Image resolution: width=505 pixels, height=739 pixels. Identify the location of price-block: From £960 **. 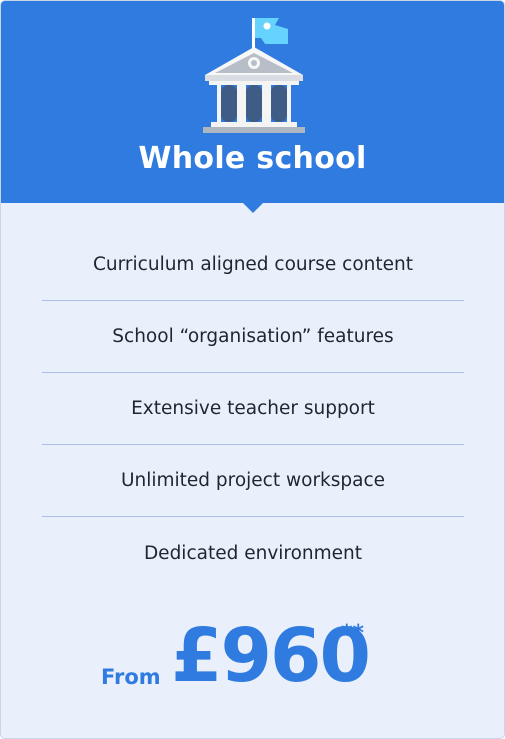
(251, 656).